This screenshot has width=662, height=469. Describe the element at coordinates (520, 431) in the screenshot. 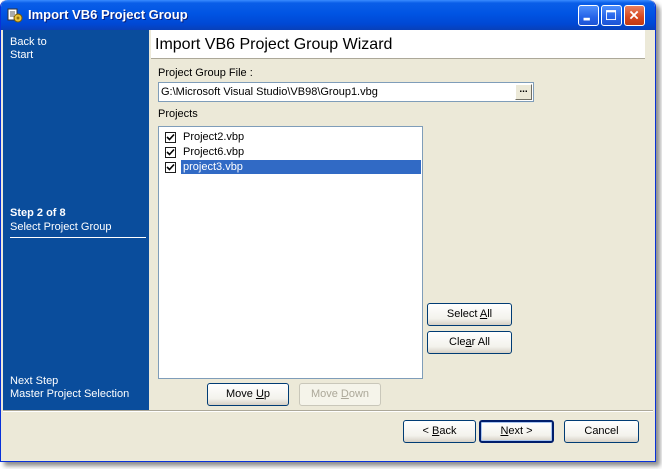

I see `next-text-end: ext >` at that location.